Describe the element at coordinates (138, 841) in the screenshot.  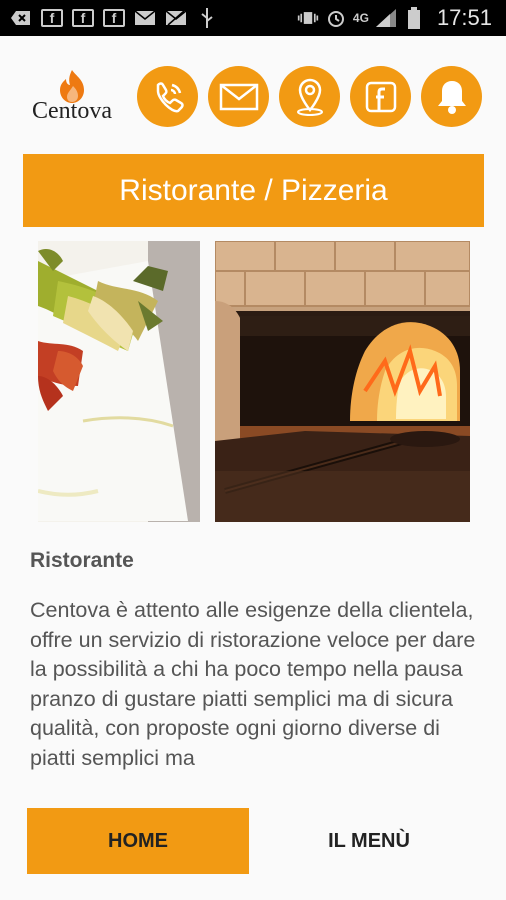
I see `home-button: HOME` at that location.